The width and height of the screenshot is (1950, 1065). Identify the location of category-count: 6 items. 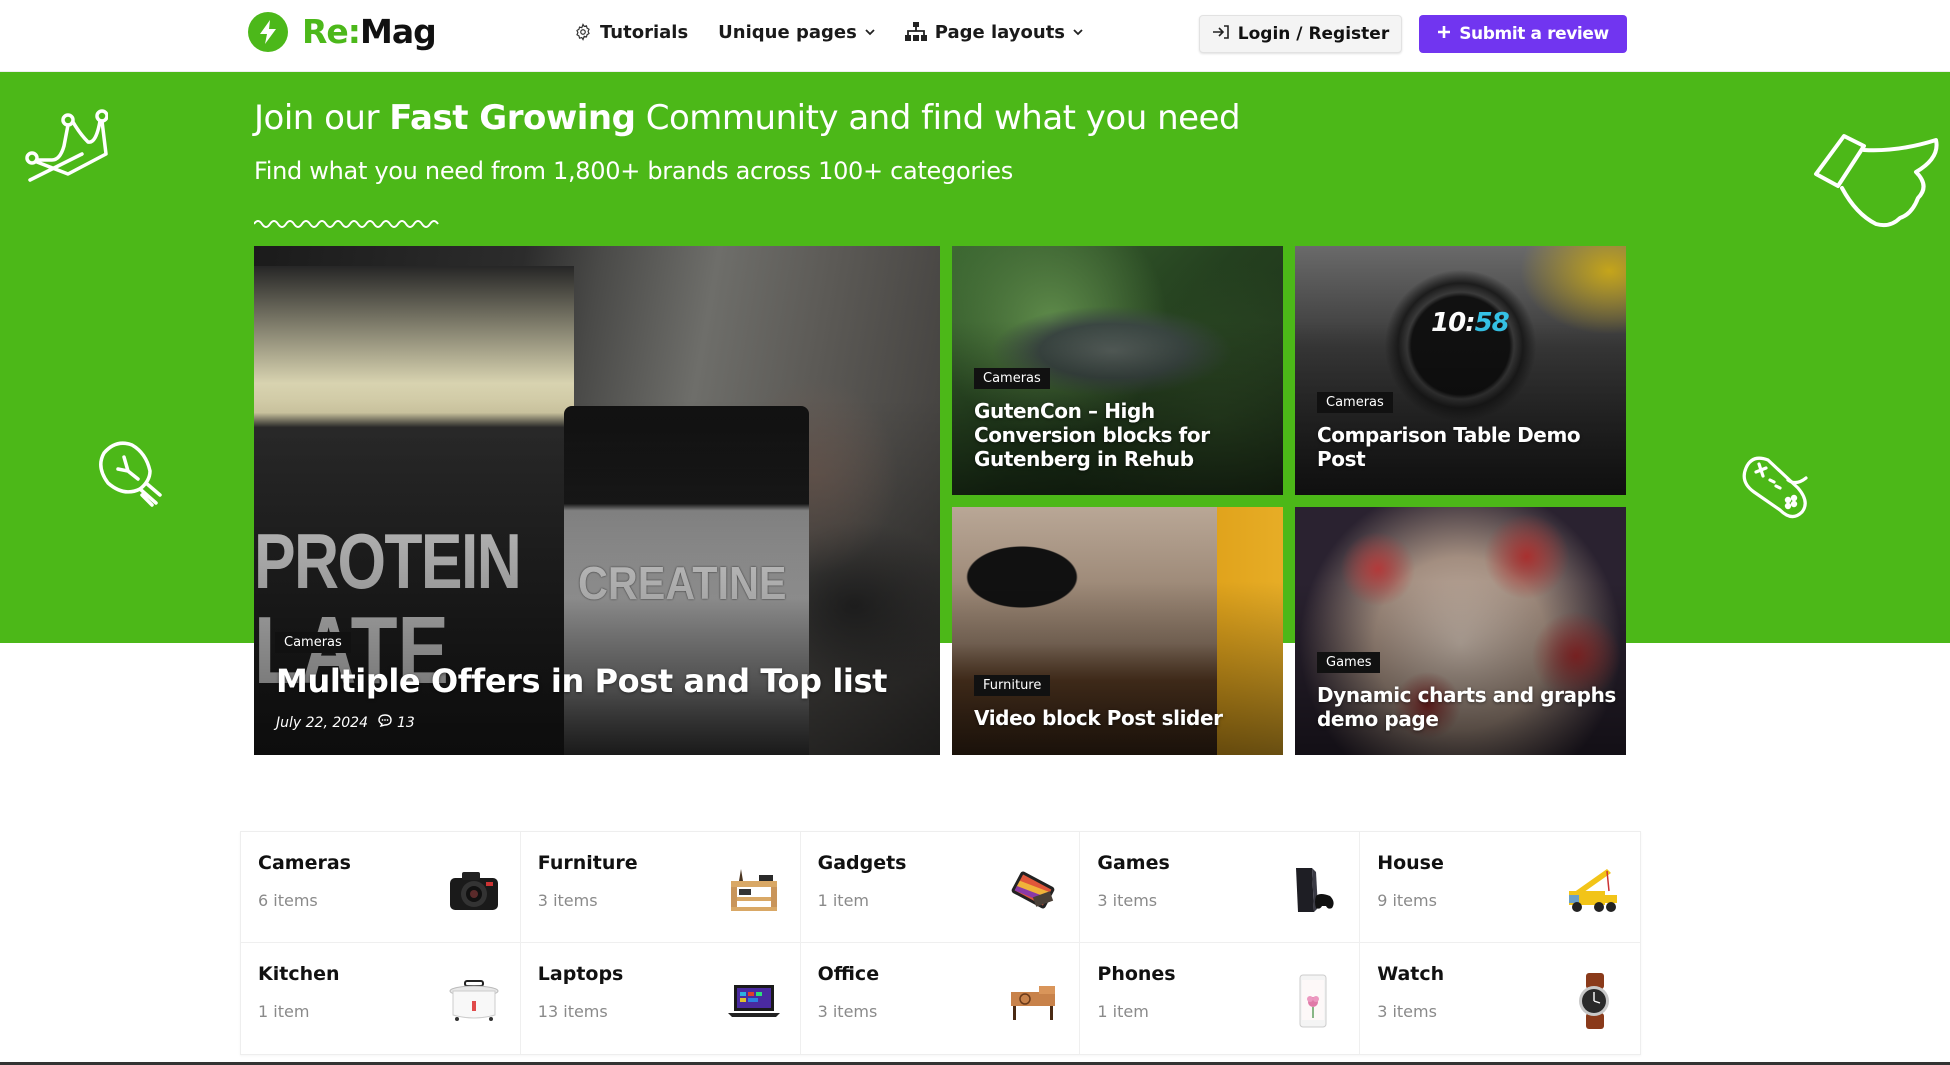
(288, 900).